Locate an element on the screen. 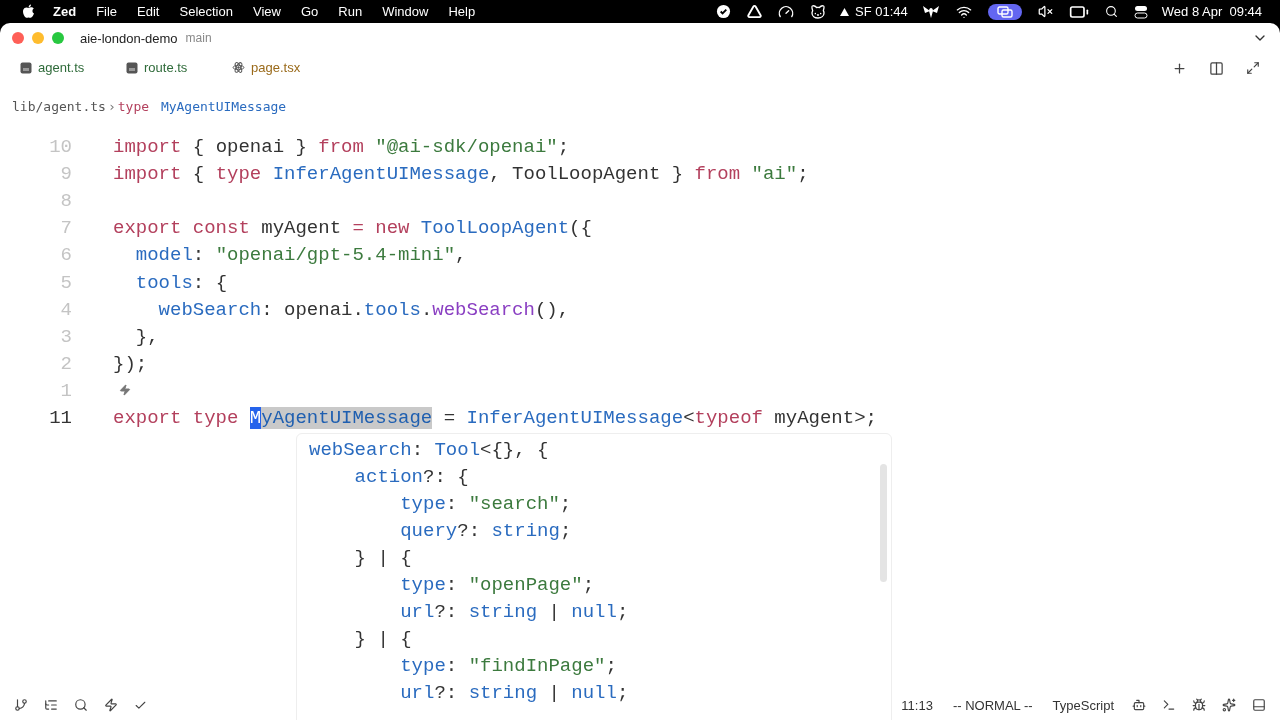 This screenshot has width=1280, height=720. scrollbar is located at coordinates (883, 523).